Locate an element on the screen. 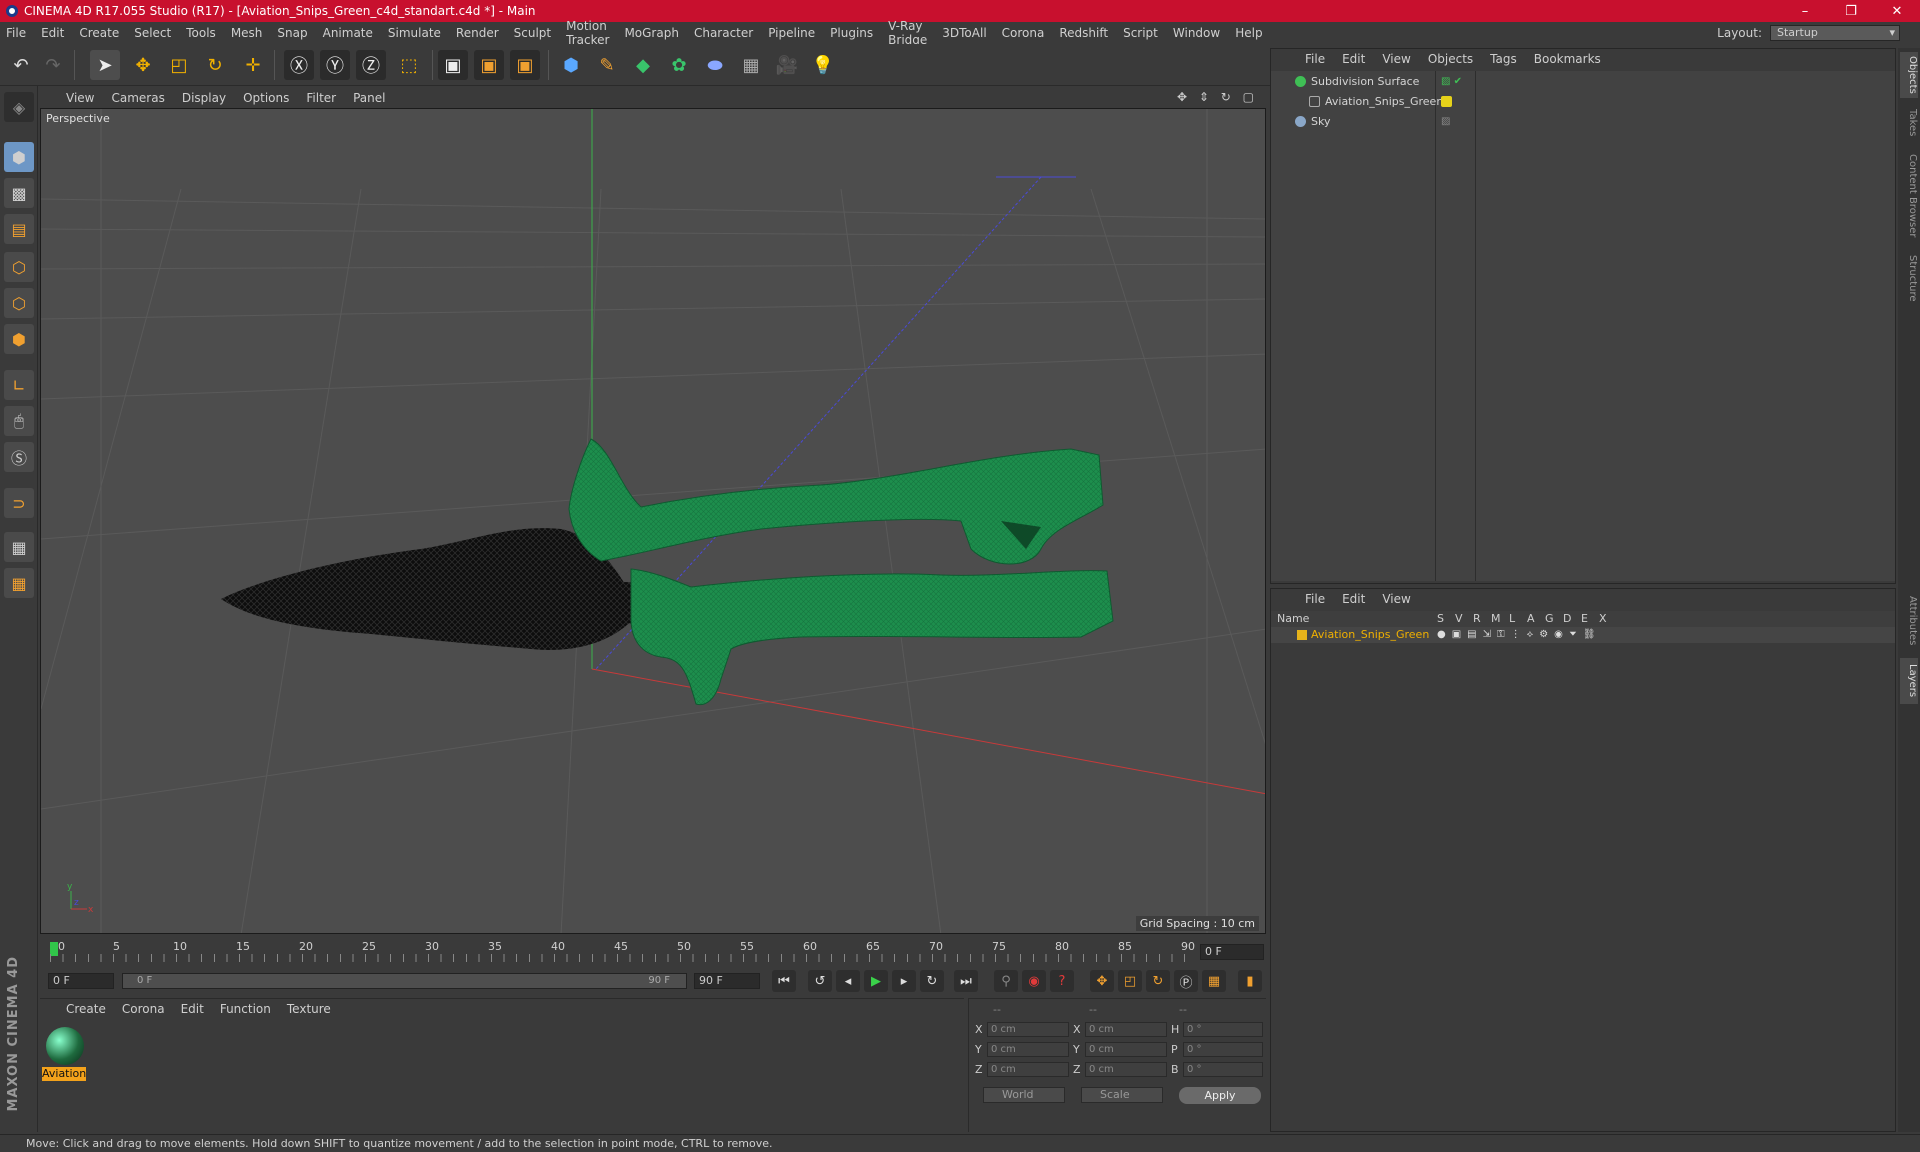  tab-layers: Layers is located at coordinates (1909, 681).